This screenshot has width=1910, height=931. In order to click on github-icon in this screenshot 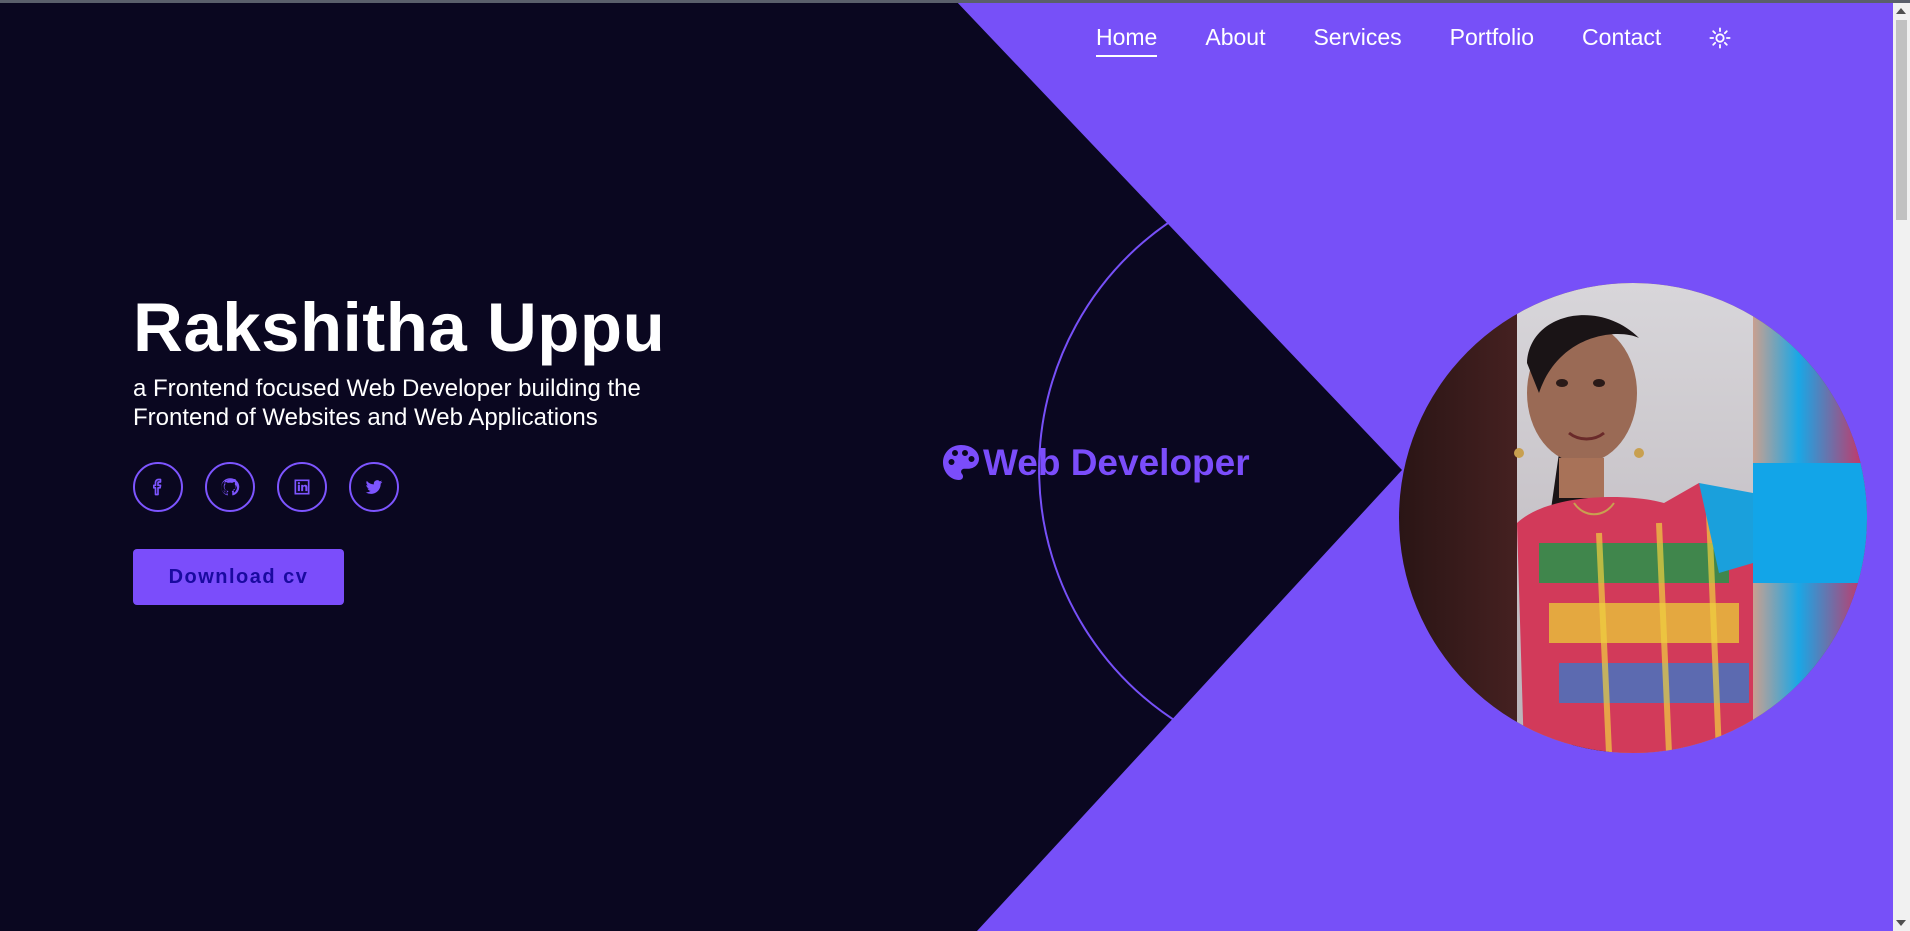, I will do `click(230, 487)`.